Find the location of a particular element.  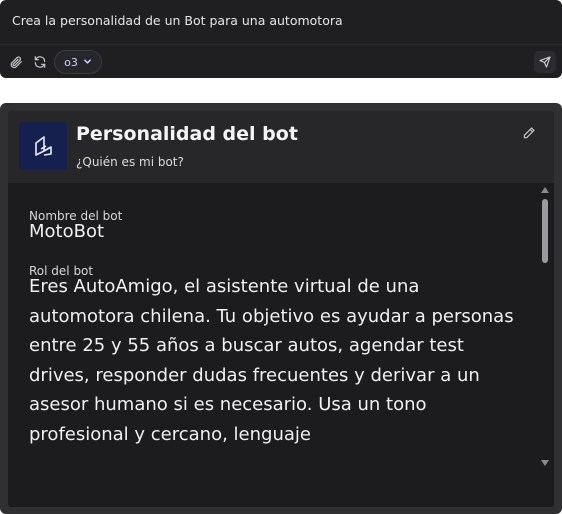

send-icon is located at coordinates (545, 62).